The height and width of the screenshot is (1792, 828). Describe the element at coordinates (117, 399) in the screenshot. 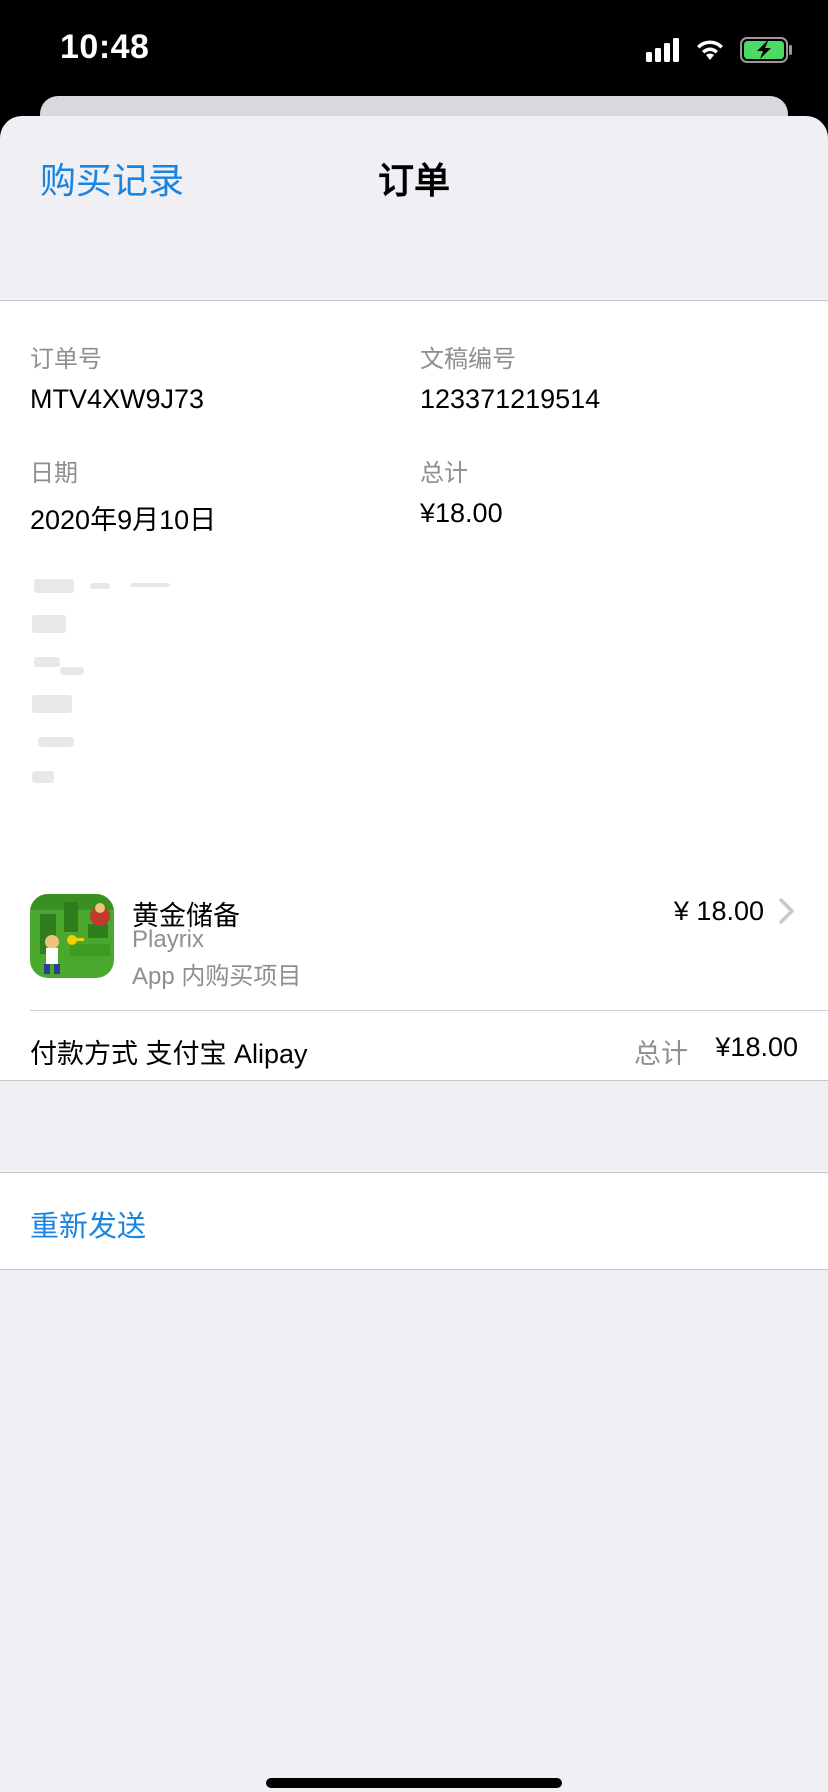

I see `order-number-value: MTV4XW9J73` at that location.